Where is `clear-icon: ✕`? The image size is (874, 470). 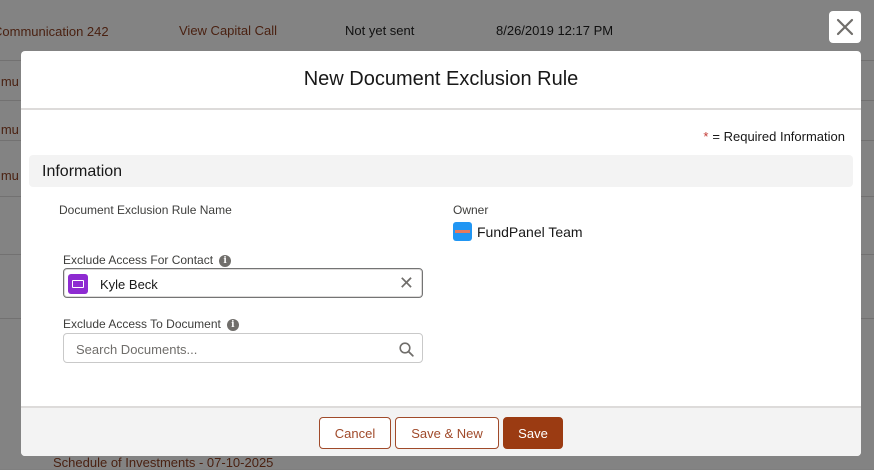
clear-icon: ✕ is located at coordinates (406, 283).